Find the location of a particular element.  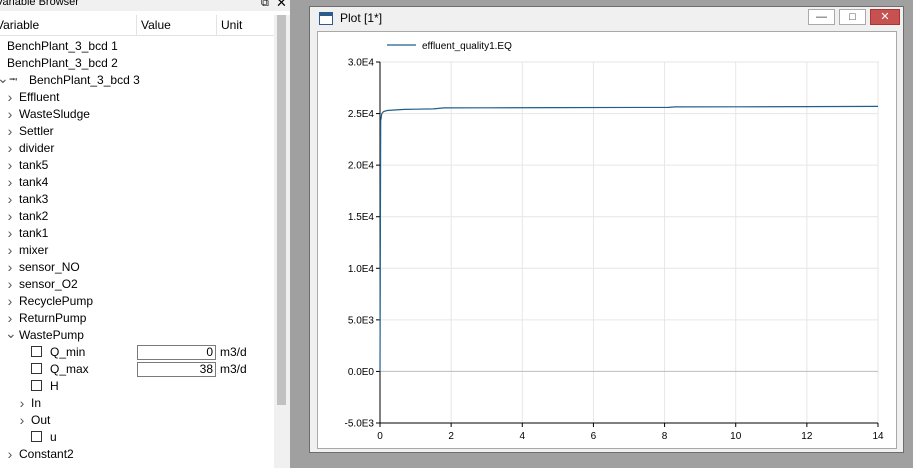

column-header-variable: Variable is located at coordinates (19, 25).